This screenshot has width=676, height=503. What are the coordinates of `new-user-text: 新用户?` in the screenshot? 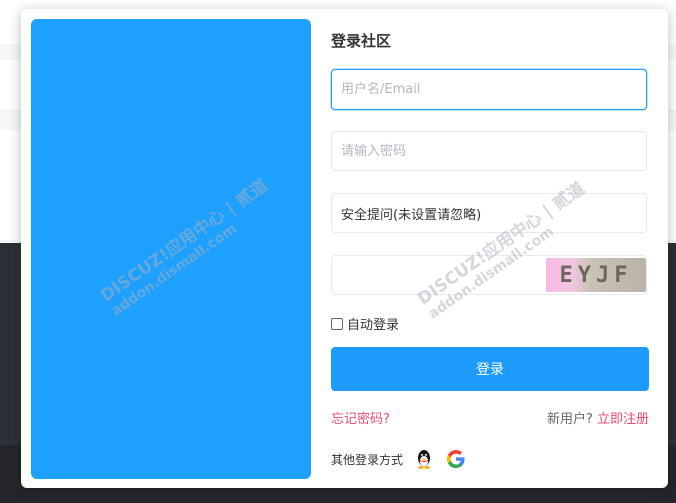 It's located at (569, 419).